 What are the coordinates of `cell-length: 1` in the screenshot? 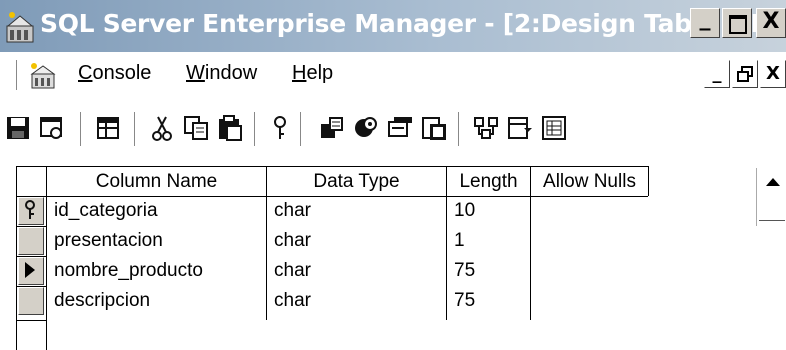 It's located at (459, 241).